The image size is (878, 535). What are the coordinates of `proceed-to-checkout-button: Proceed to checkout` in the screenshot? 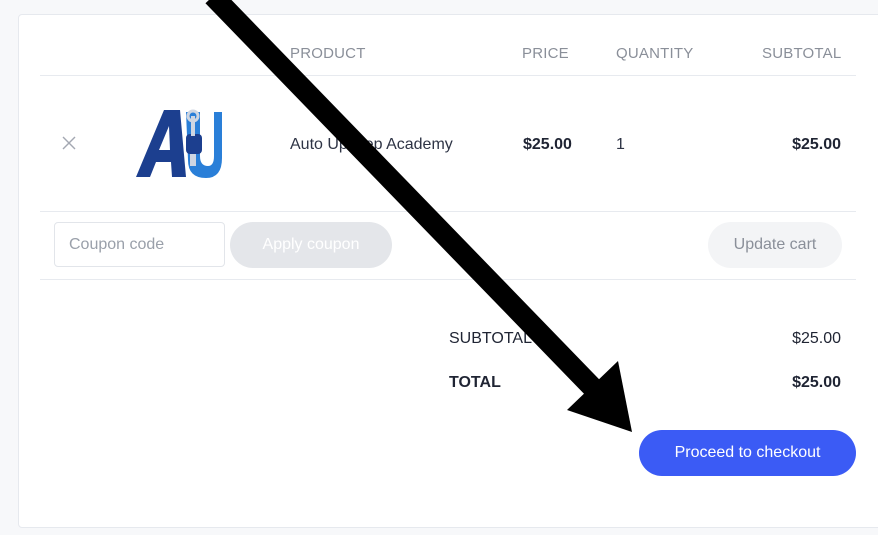 It's located at (747, 453).